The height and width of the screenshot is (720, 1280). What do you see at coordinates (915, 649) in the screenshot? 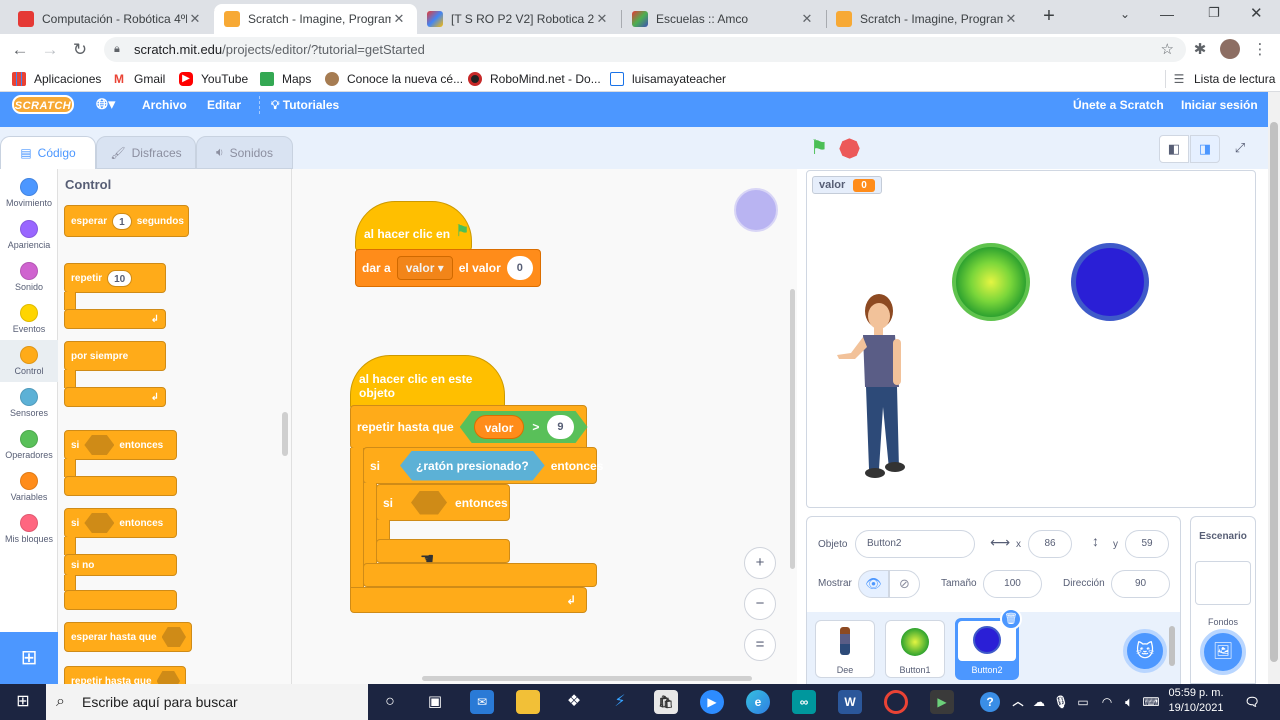
I see `sprite-tile: Button1` at bounding box center [915, 649].